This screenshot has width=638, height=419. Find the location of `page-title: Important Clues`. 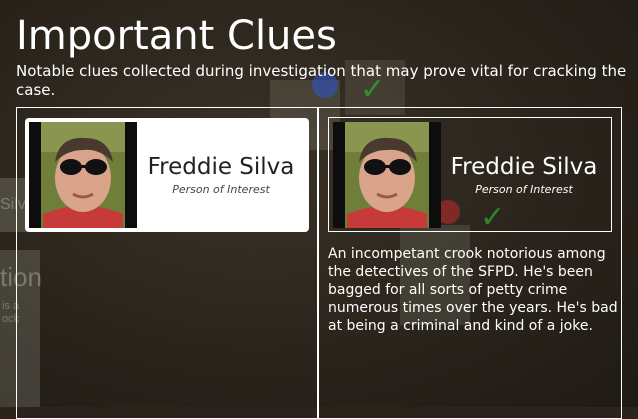

page-title: Important Clues is located at coordinates (176, 36).